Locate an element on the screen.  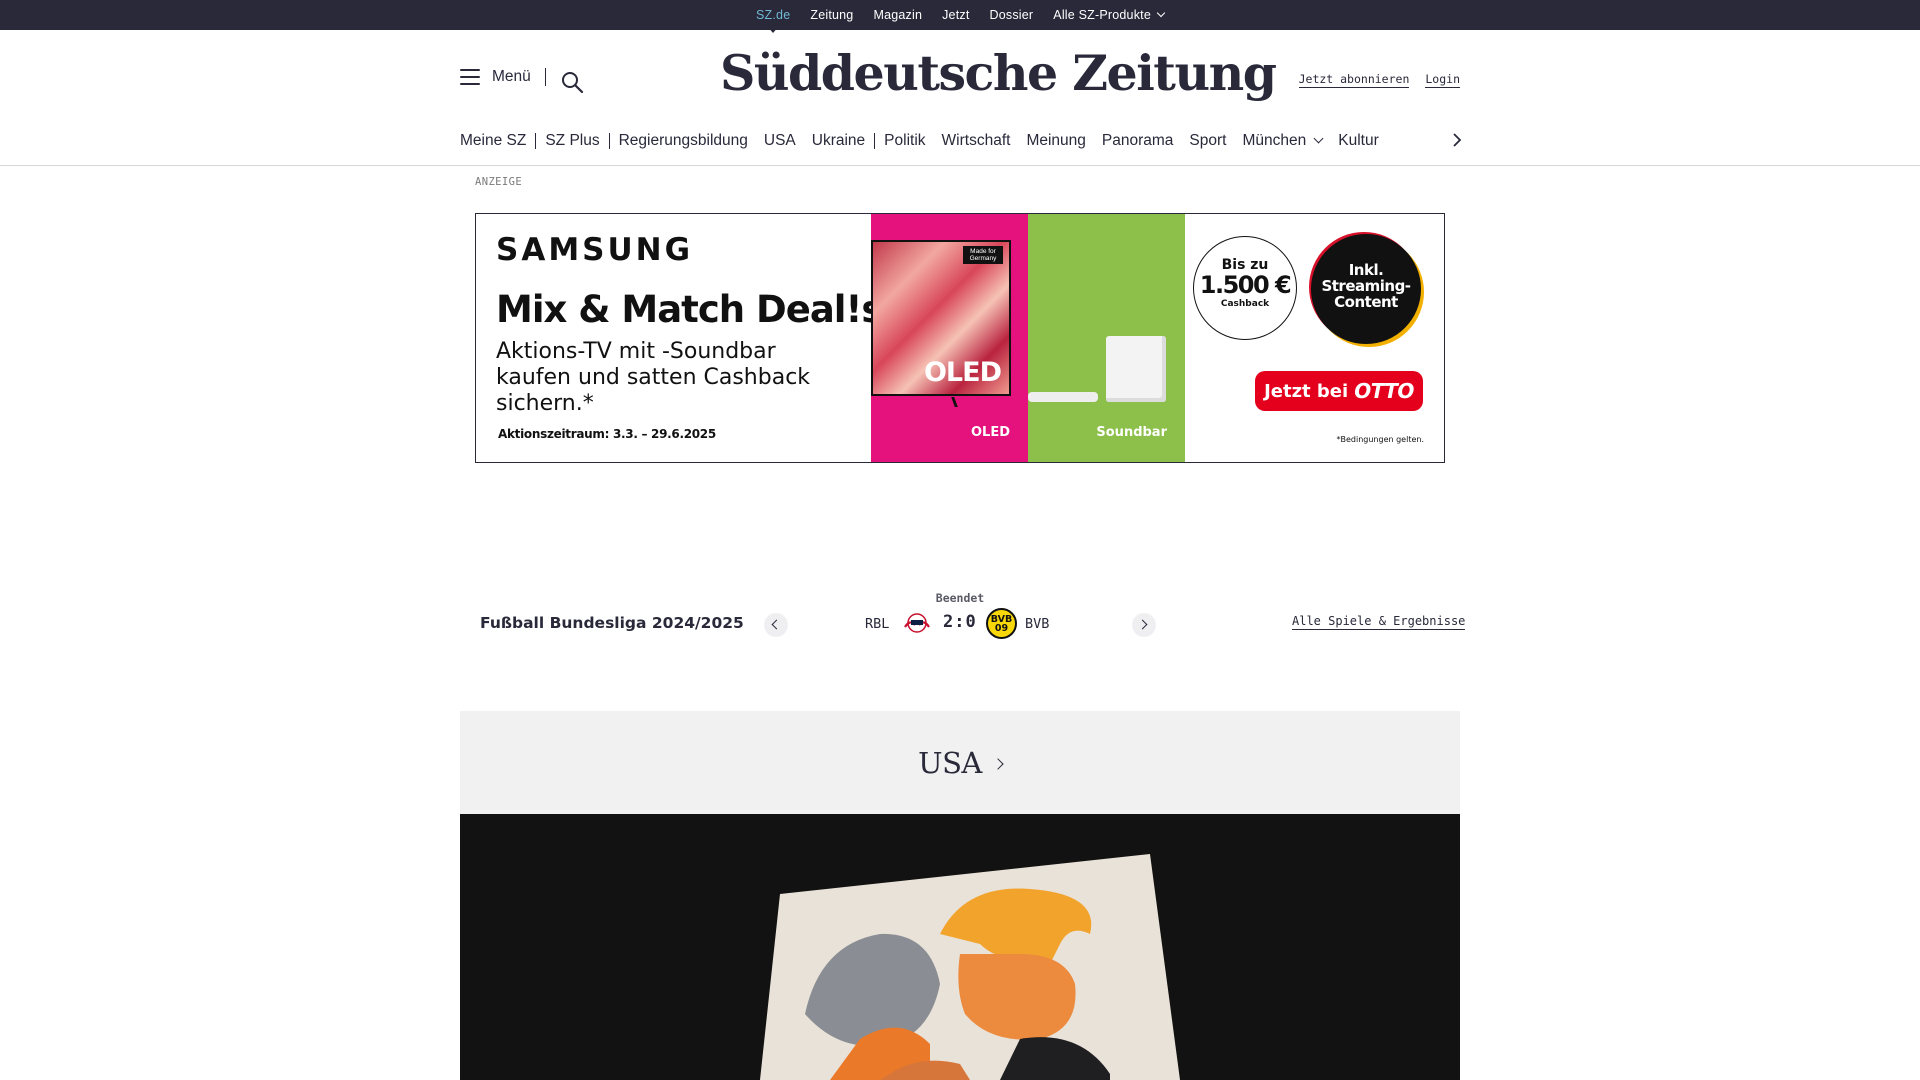
nav-item-panorama: Panorama is located at coordinates (1138, 141).